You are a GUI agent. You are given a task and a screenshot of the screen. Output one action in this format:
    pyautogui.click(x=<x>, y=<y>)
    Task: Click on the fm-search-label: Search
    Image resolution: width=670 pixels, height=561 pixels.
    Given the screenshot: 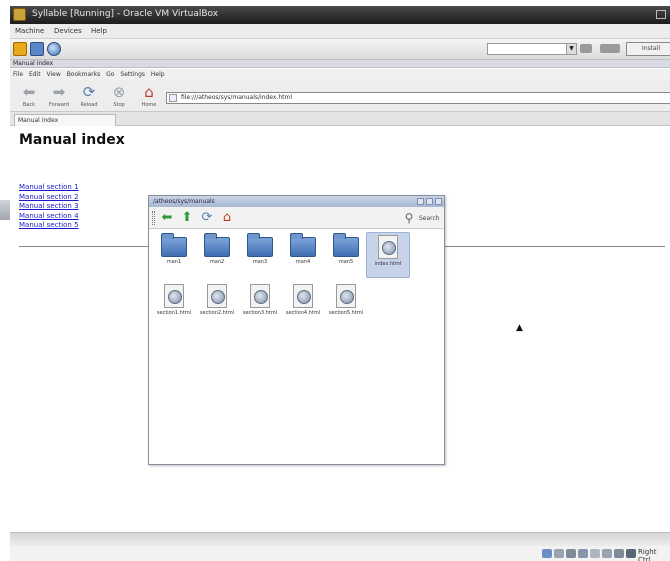 What is the action you would take?
    pyautogui.click(x=429, y=218)
    